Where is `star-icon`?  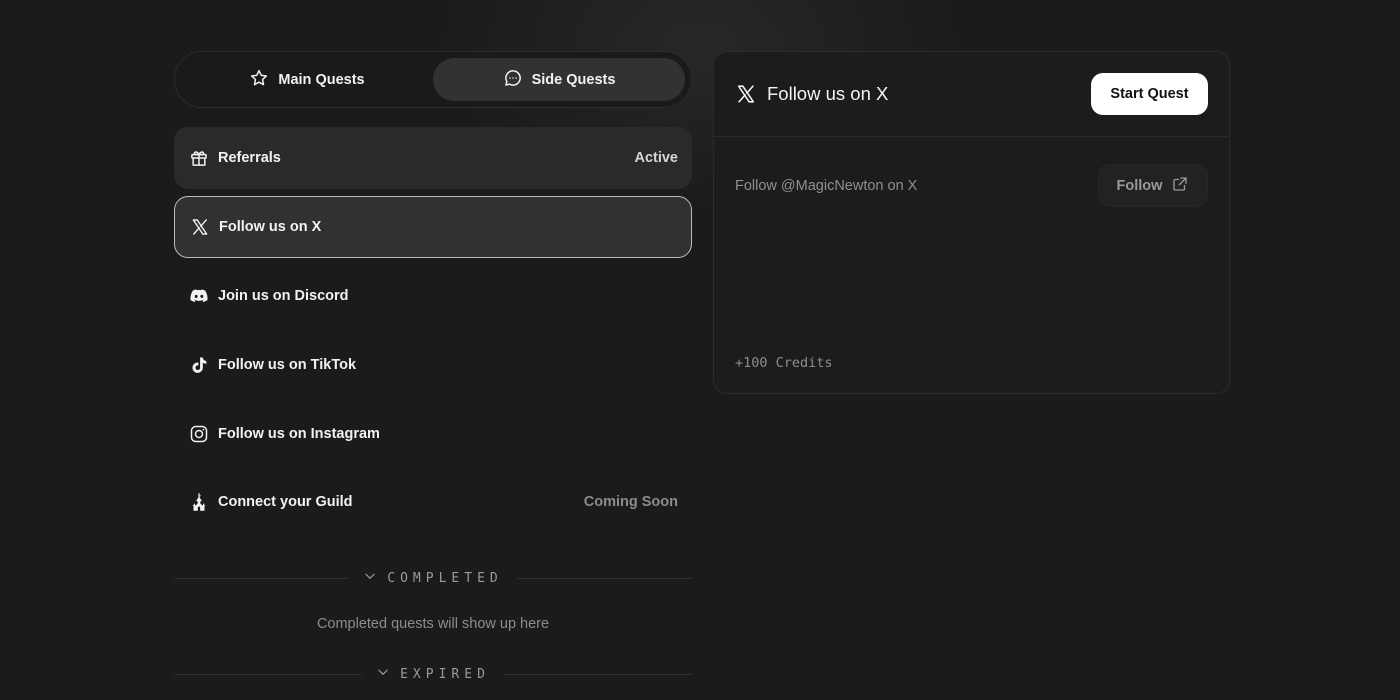 star-icon is located at coordinates (259, 80).